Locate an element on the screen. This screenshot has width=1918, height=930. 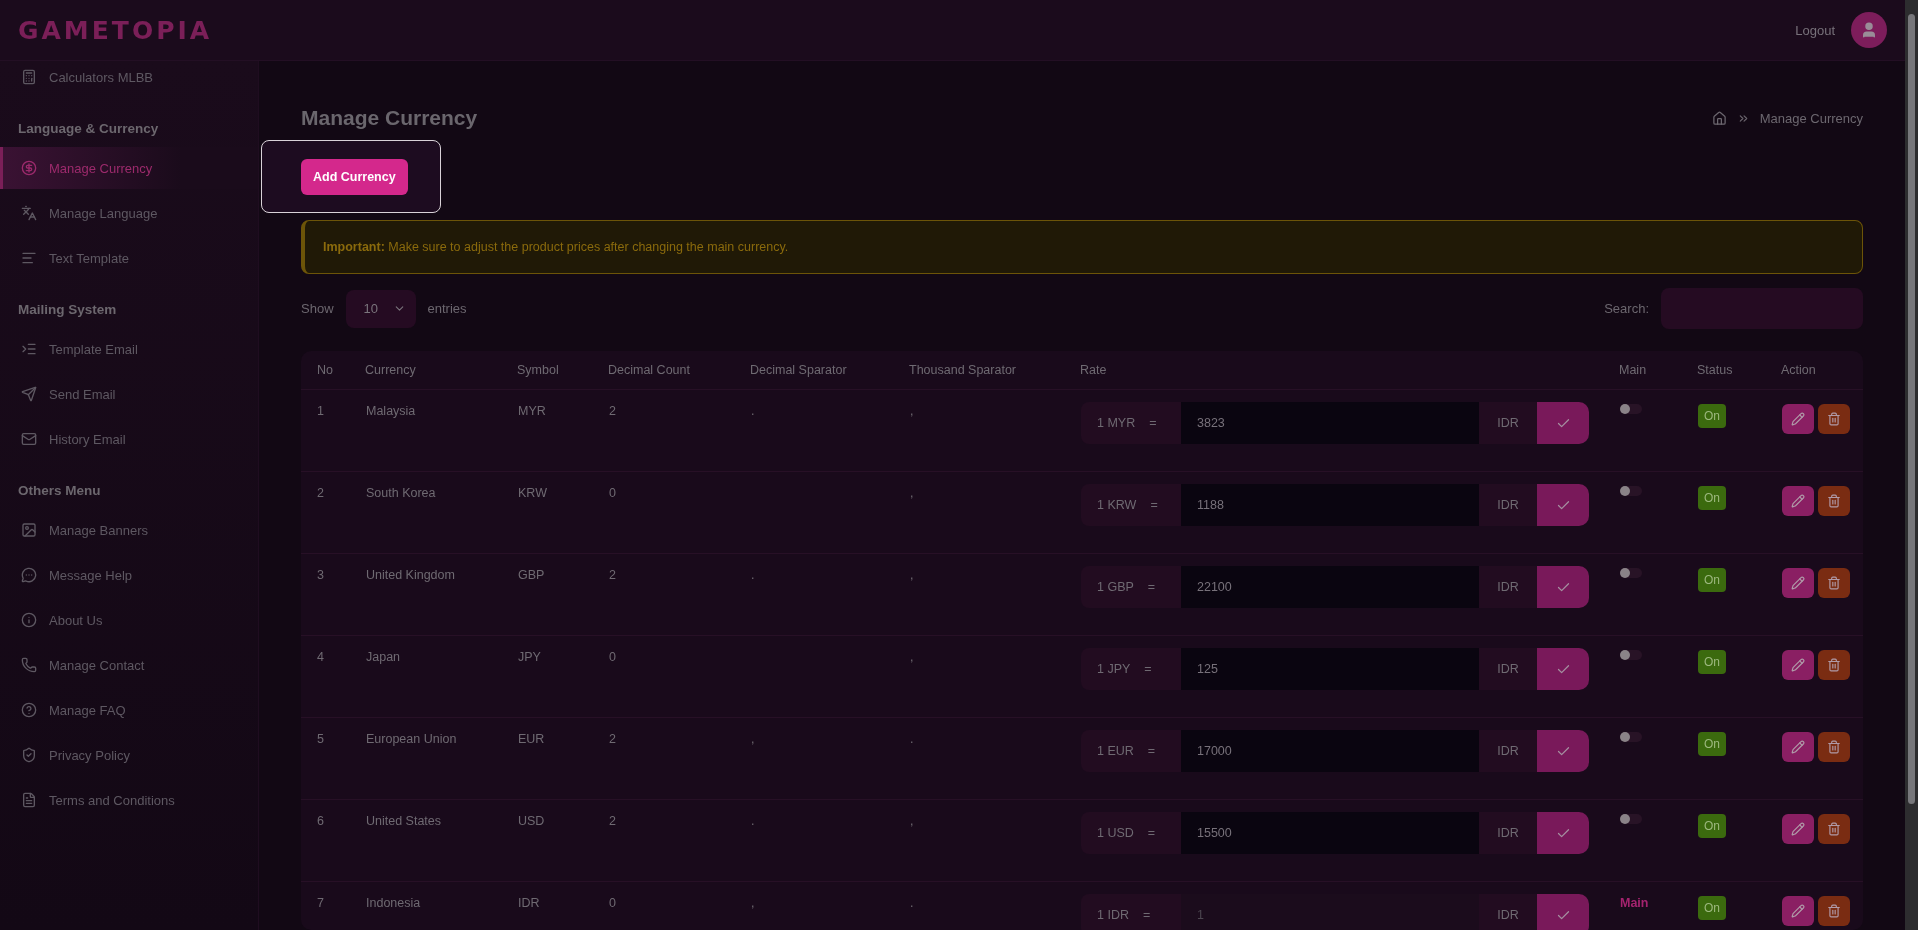
sidebar-item: Template Email is located at coordinates (129, 349).